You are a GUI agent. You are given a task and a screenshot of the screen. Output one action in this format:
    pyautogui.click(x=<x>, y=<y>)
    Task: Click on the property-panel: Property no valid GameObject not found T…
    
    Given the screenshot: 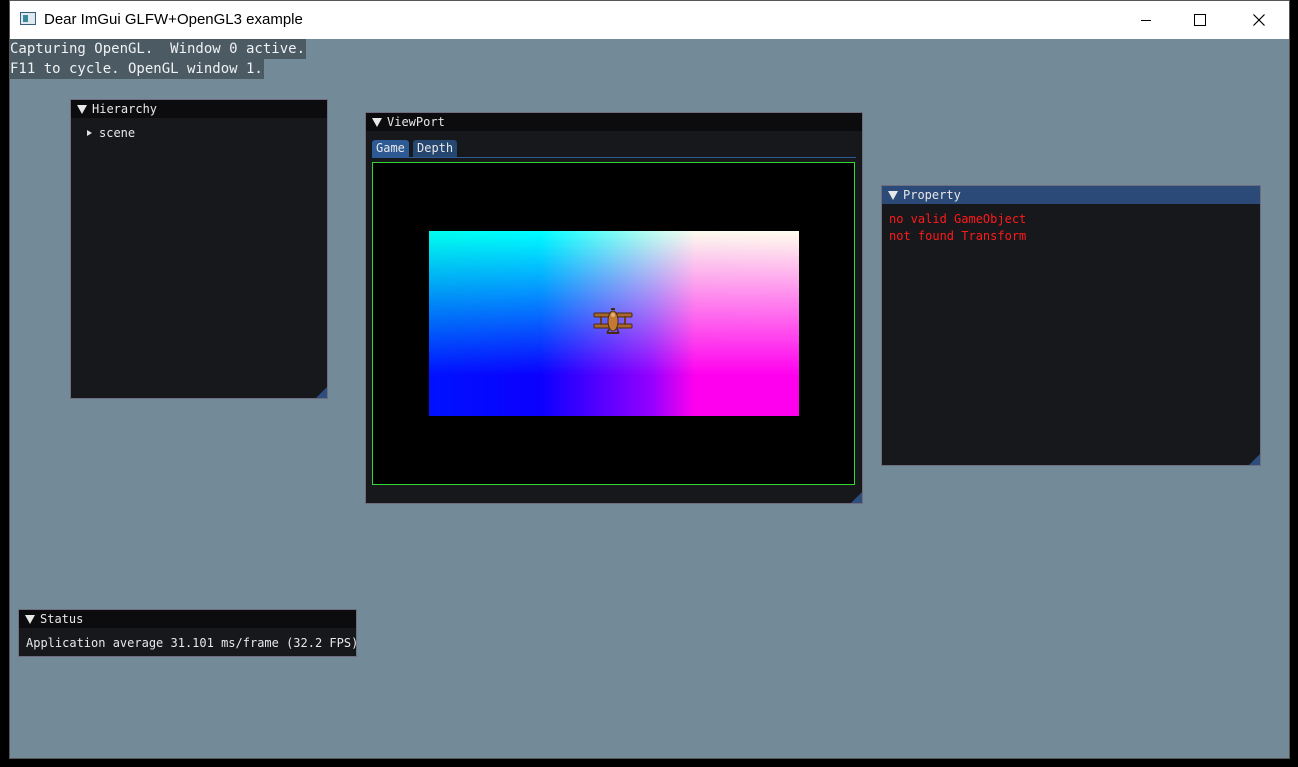 What is the action you would take?
    pyautogui.click(x=1071, y=325)
    